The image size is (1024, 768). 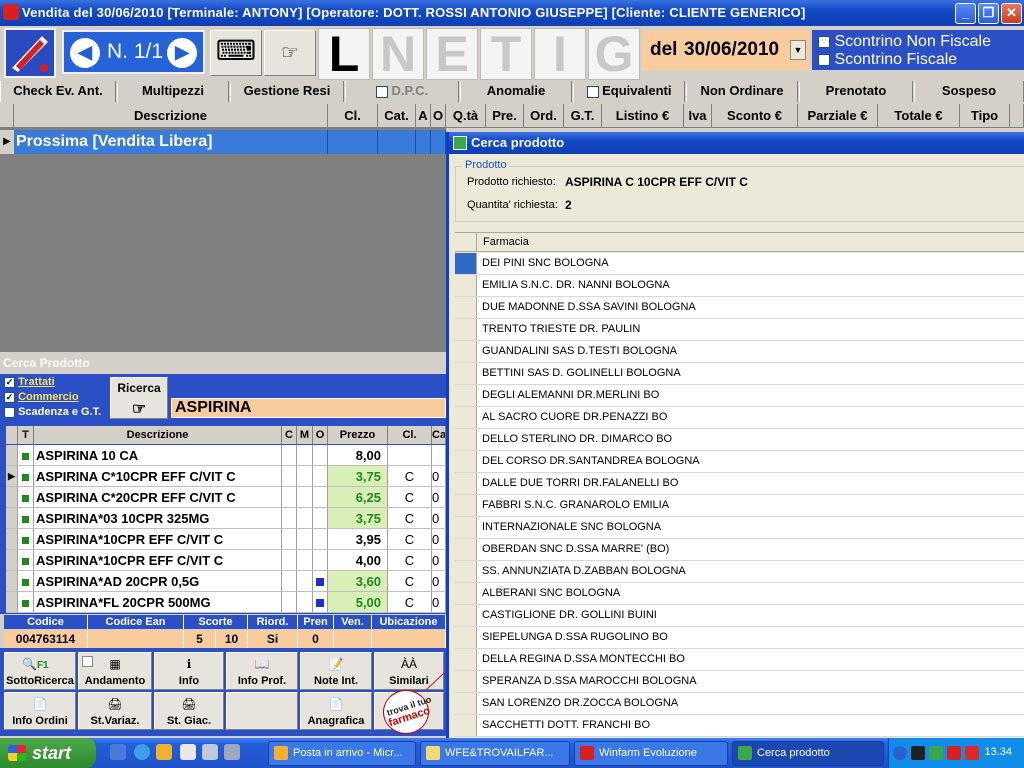 I want to click on product-cell-desc: ASPIRINA*03 10CPR 325MG, so click(x=158, y=518).